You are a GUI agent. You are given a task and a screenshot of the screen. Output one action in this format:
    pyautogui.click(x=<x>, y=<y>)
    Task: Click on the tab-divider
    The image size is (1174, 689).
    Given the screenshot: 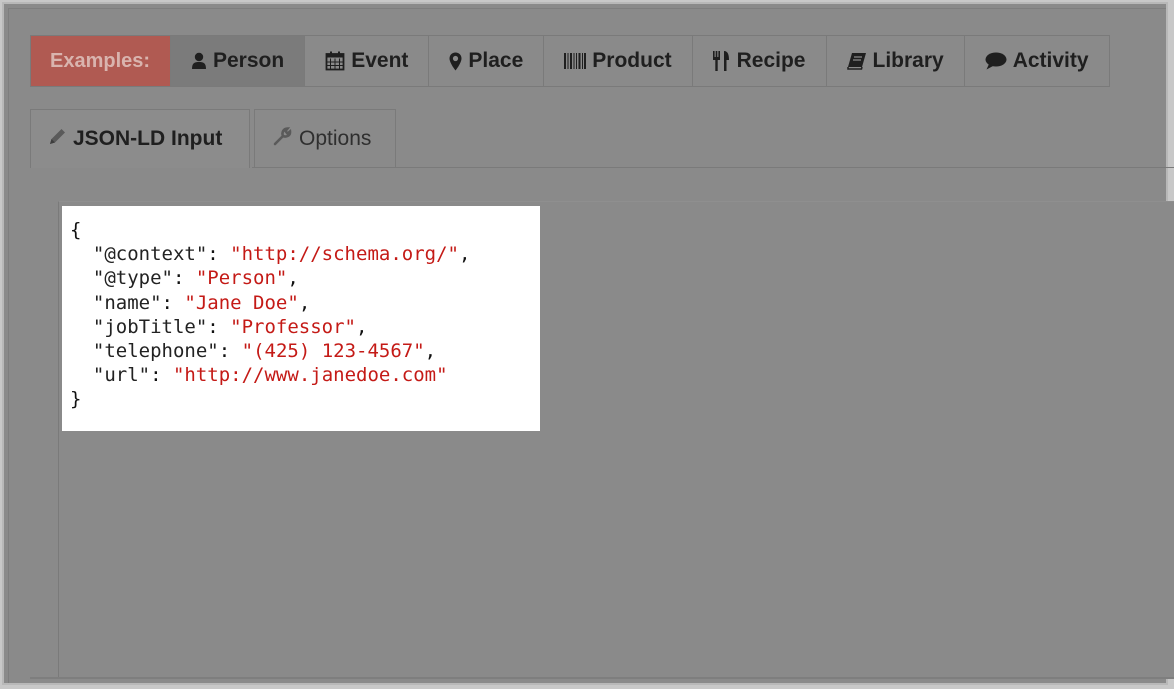 What is the action you would take?
    pyautogui.click(x=713, y=167)
    